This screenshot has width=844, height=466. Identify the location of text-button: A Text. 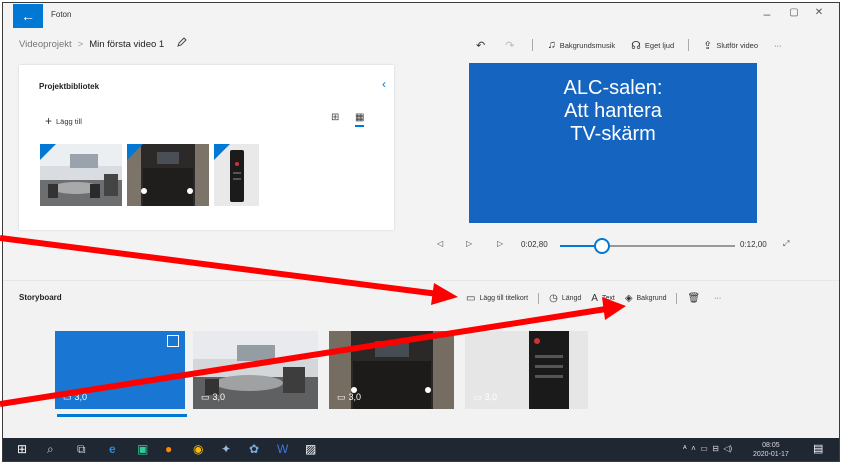
(603, 298).